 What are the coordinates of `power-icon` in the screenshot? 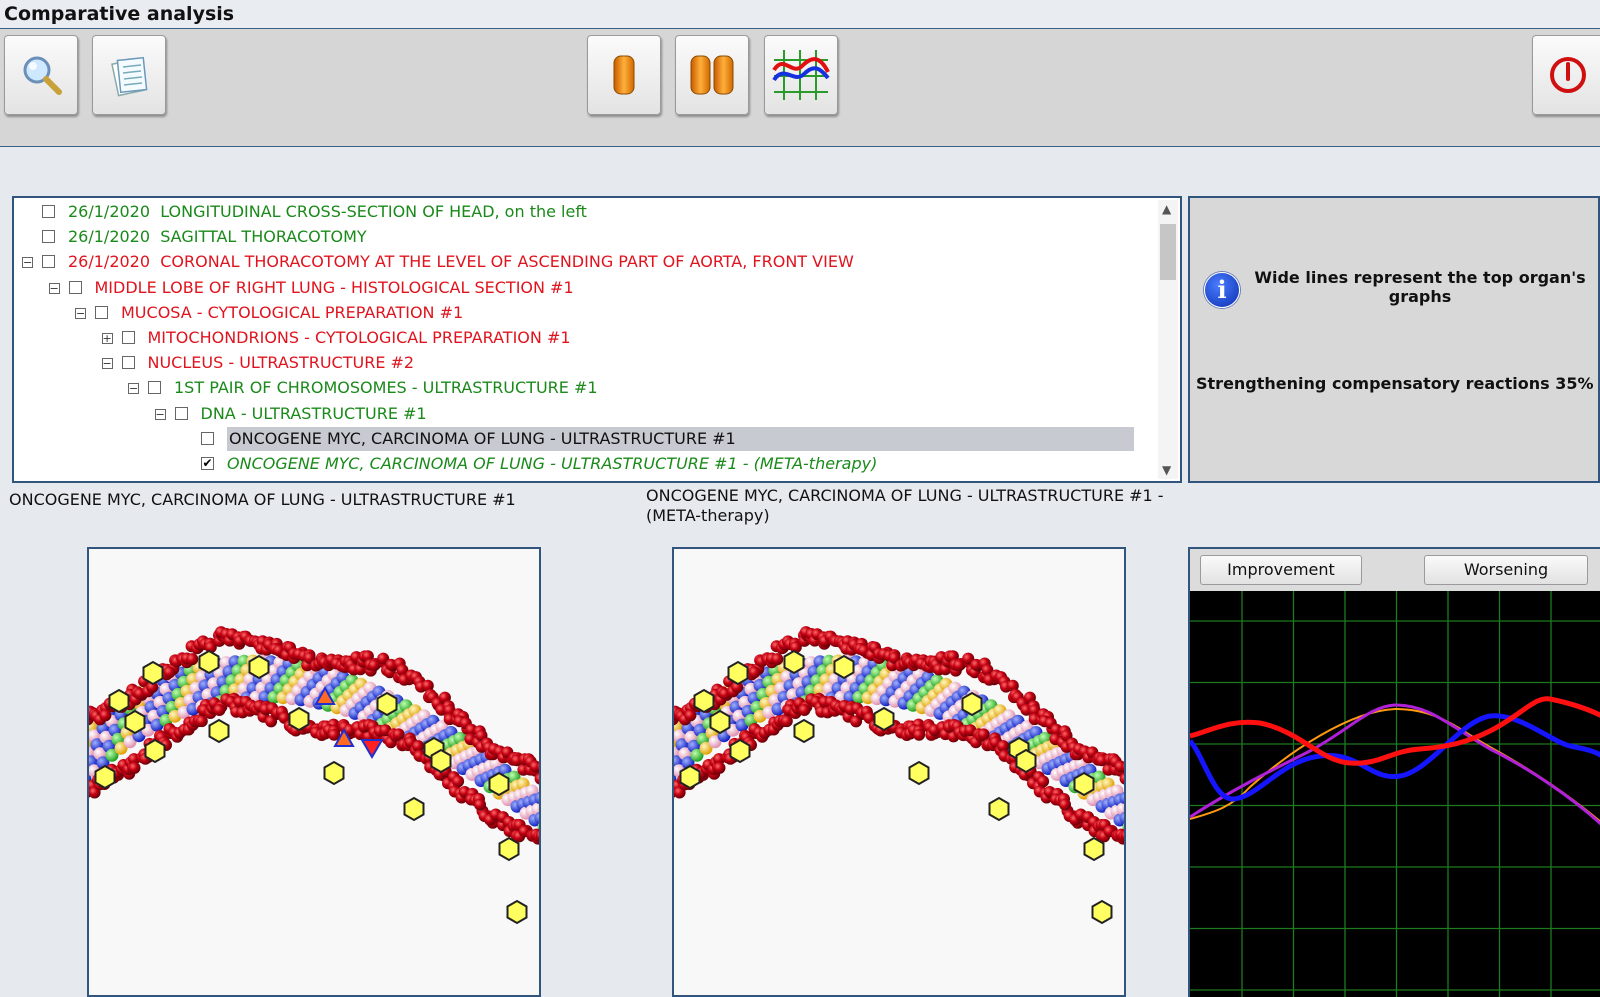 It's located at (1568, 75).